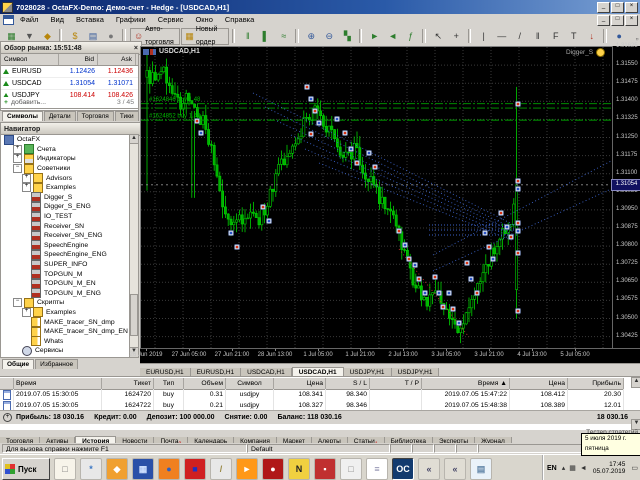 This screenshot has height=480, width=640. Describe the element at coordinates (502, 36) in the screenshot. I see `toolbar-horizontal-line: —` at that location.